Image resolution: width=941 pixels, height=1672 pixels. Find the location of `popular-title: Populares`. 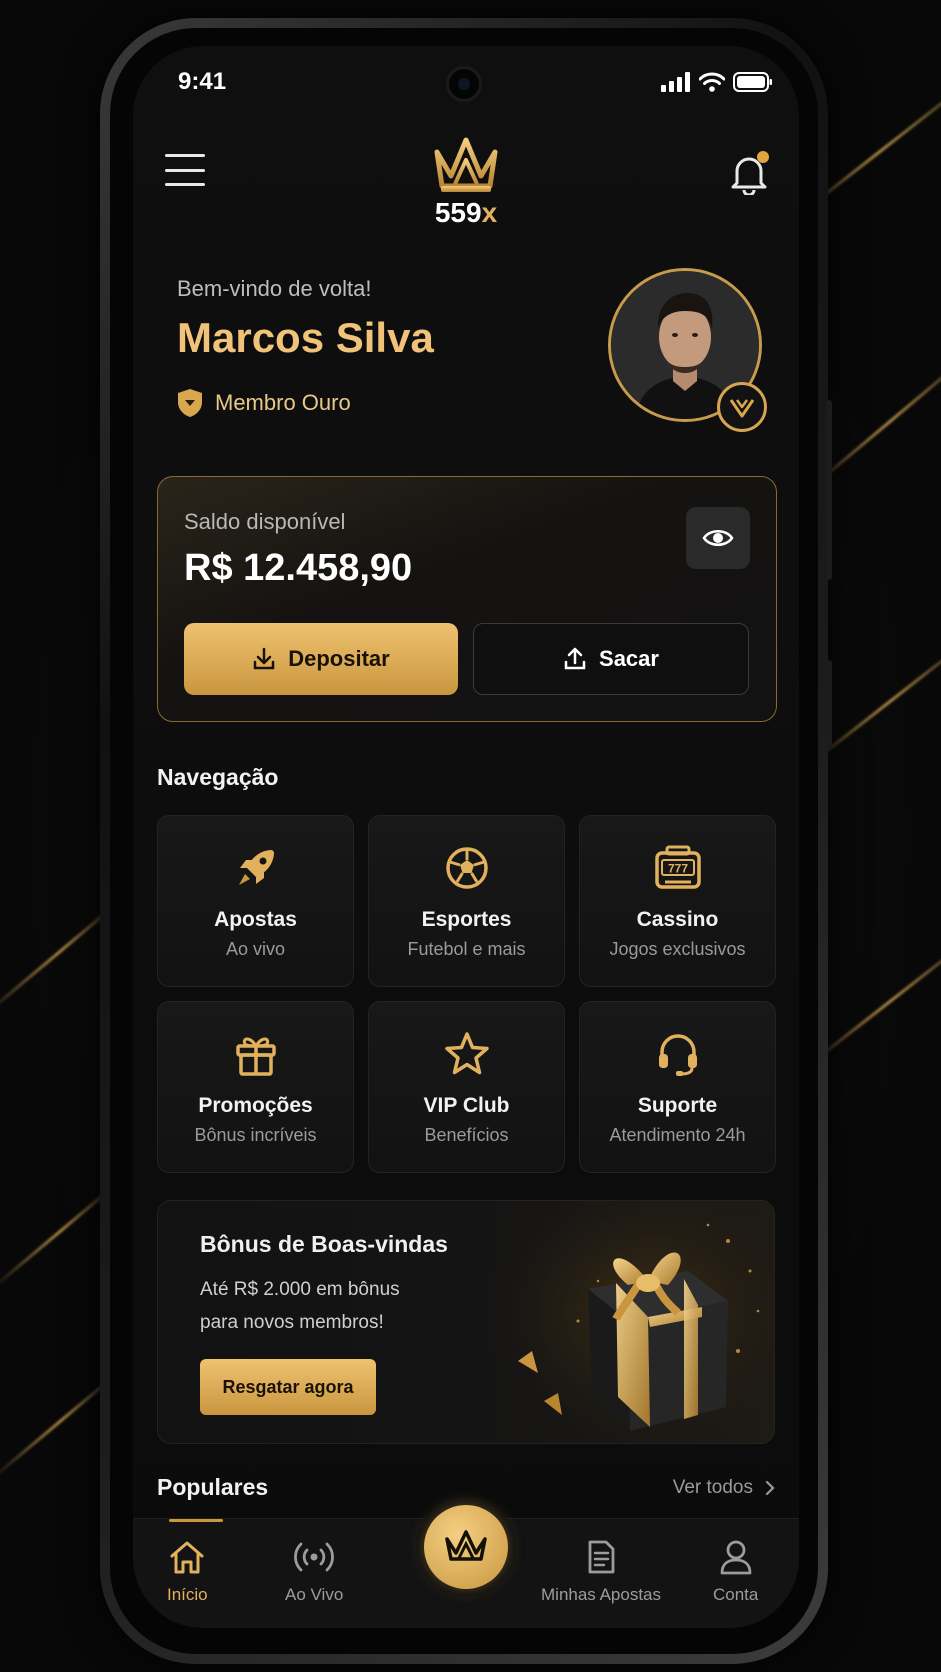

popular-title: Populares is located at coordinates (213, 1487).